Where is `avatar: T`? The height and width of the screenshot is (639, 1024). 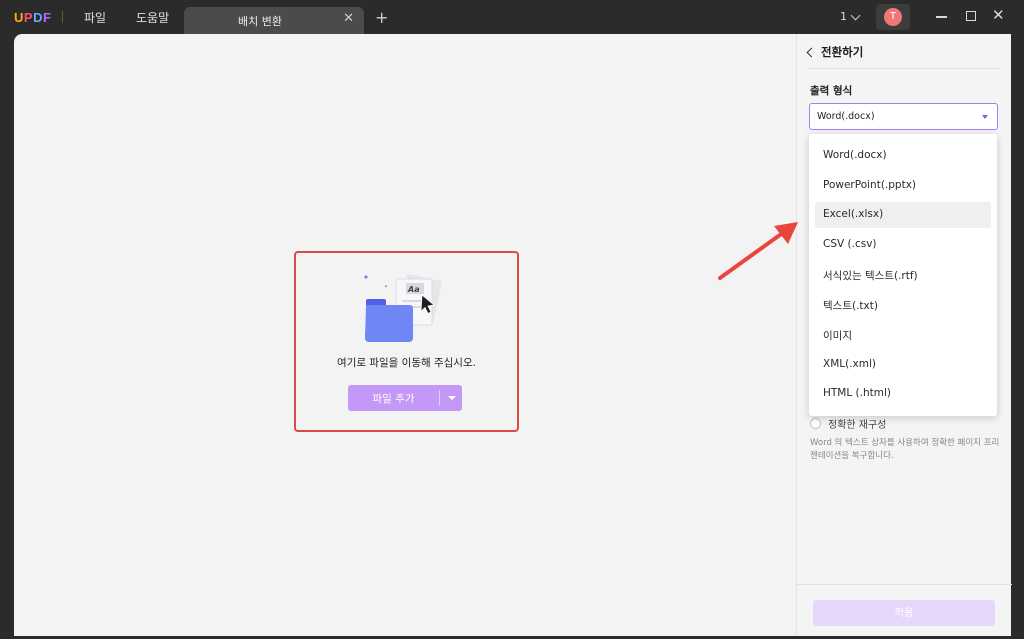 avatar: T is located at coordinates (893, 17).